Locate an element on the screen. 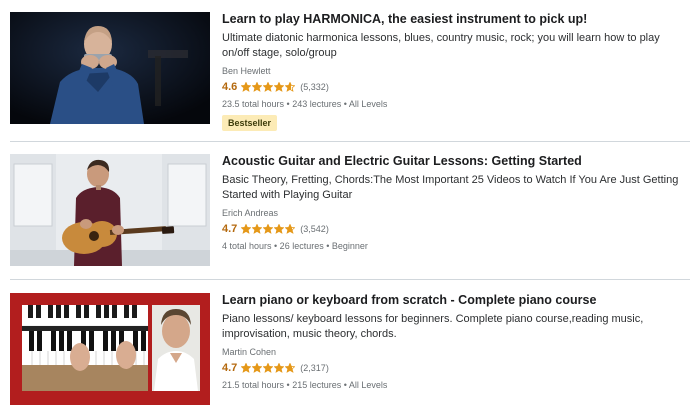  bestseller-badge: Bestseller is located at coordinates (250, 123).